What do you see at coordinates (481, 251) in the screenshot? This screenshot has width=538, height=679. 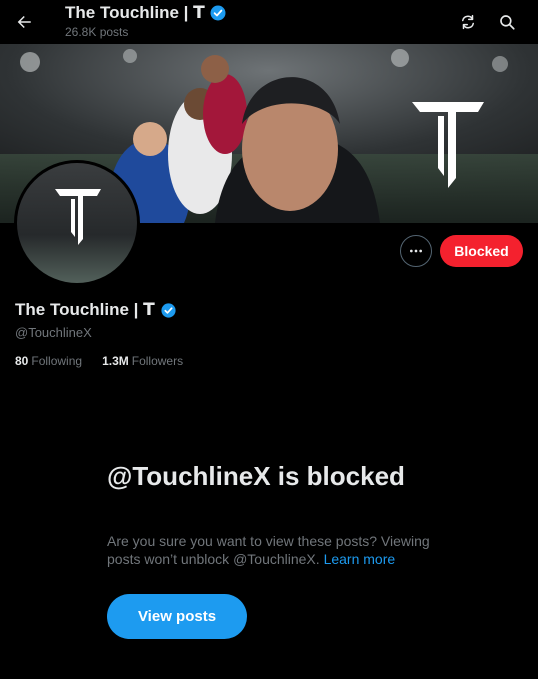 I see `blocked-button: Blocked` at bounding box center [481, 251].